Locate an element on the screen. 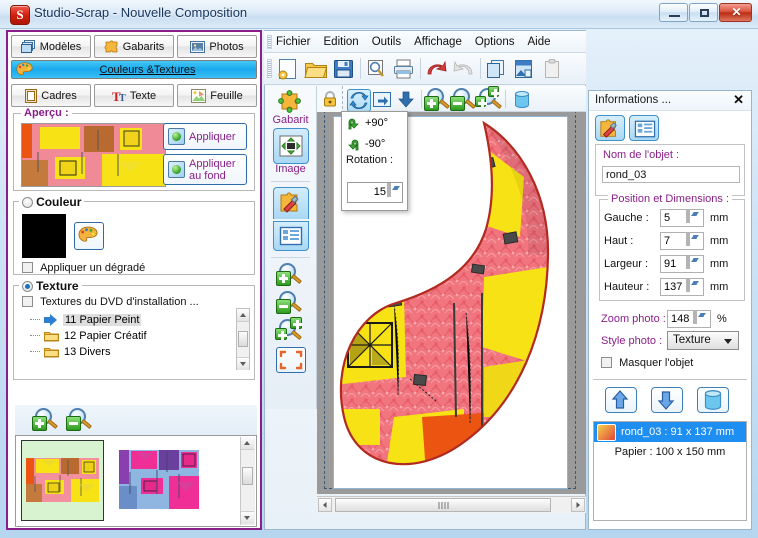 The width and height of the screenshot is (758, 538). paste-page-icon is located at coordinates (524, 69).